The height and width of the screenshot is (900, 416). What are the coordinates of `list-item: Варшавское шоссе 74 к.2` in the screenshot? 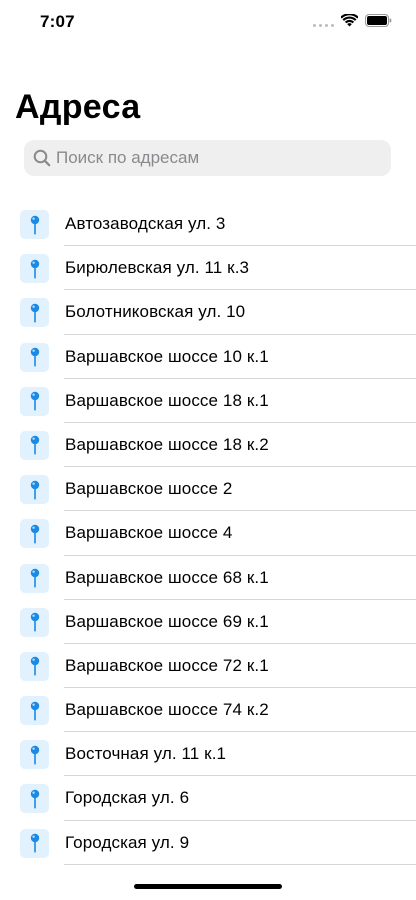 It's located at (208, 710).